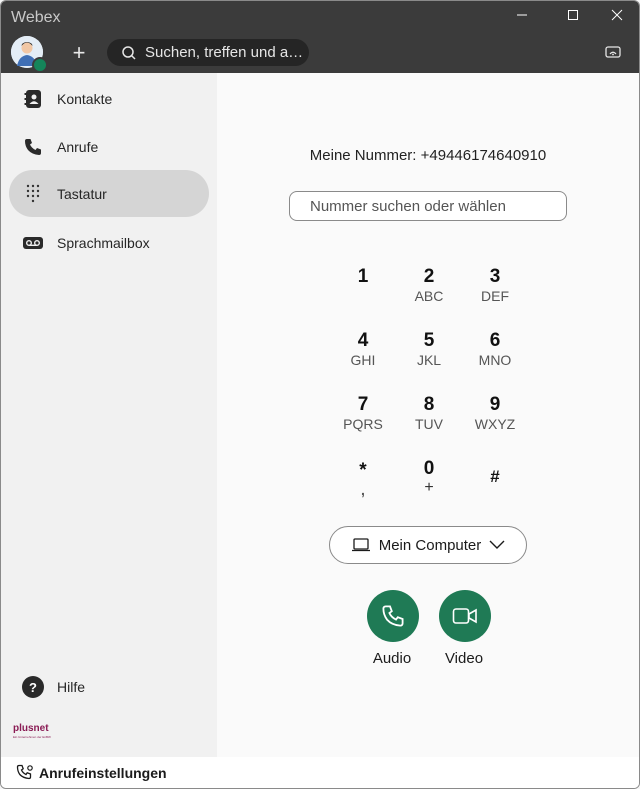 This screenshot has width=640, height=789. I want to click on sidebar-item-tastatur: Tastatur, so click(109, 193).